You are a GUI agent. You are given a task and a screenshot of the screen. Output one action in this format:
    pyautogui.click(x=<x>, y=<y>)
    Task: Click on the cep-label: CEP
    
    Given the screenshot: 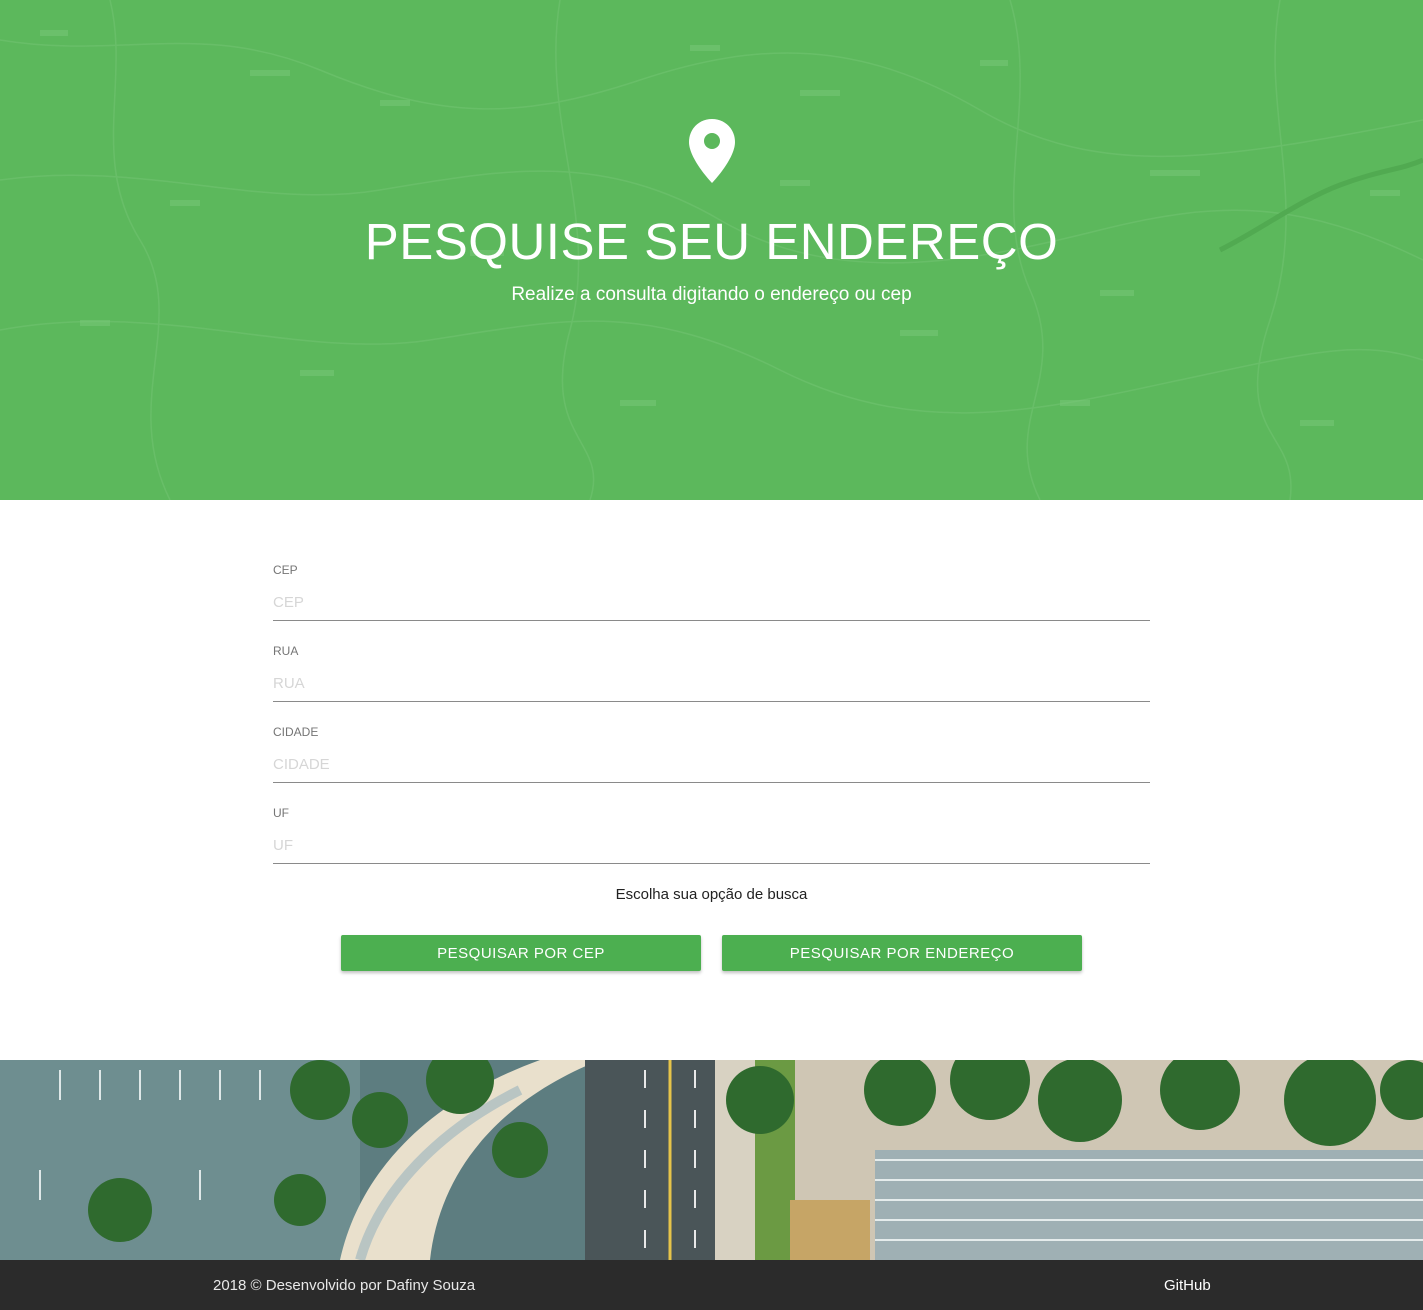 What is the action you would take?
    pyautogui.click(x=285, y=570)
    